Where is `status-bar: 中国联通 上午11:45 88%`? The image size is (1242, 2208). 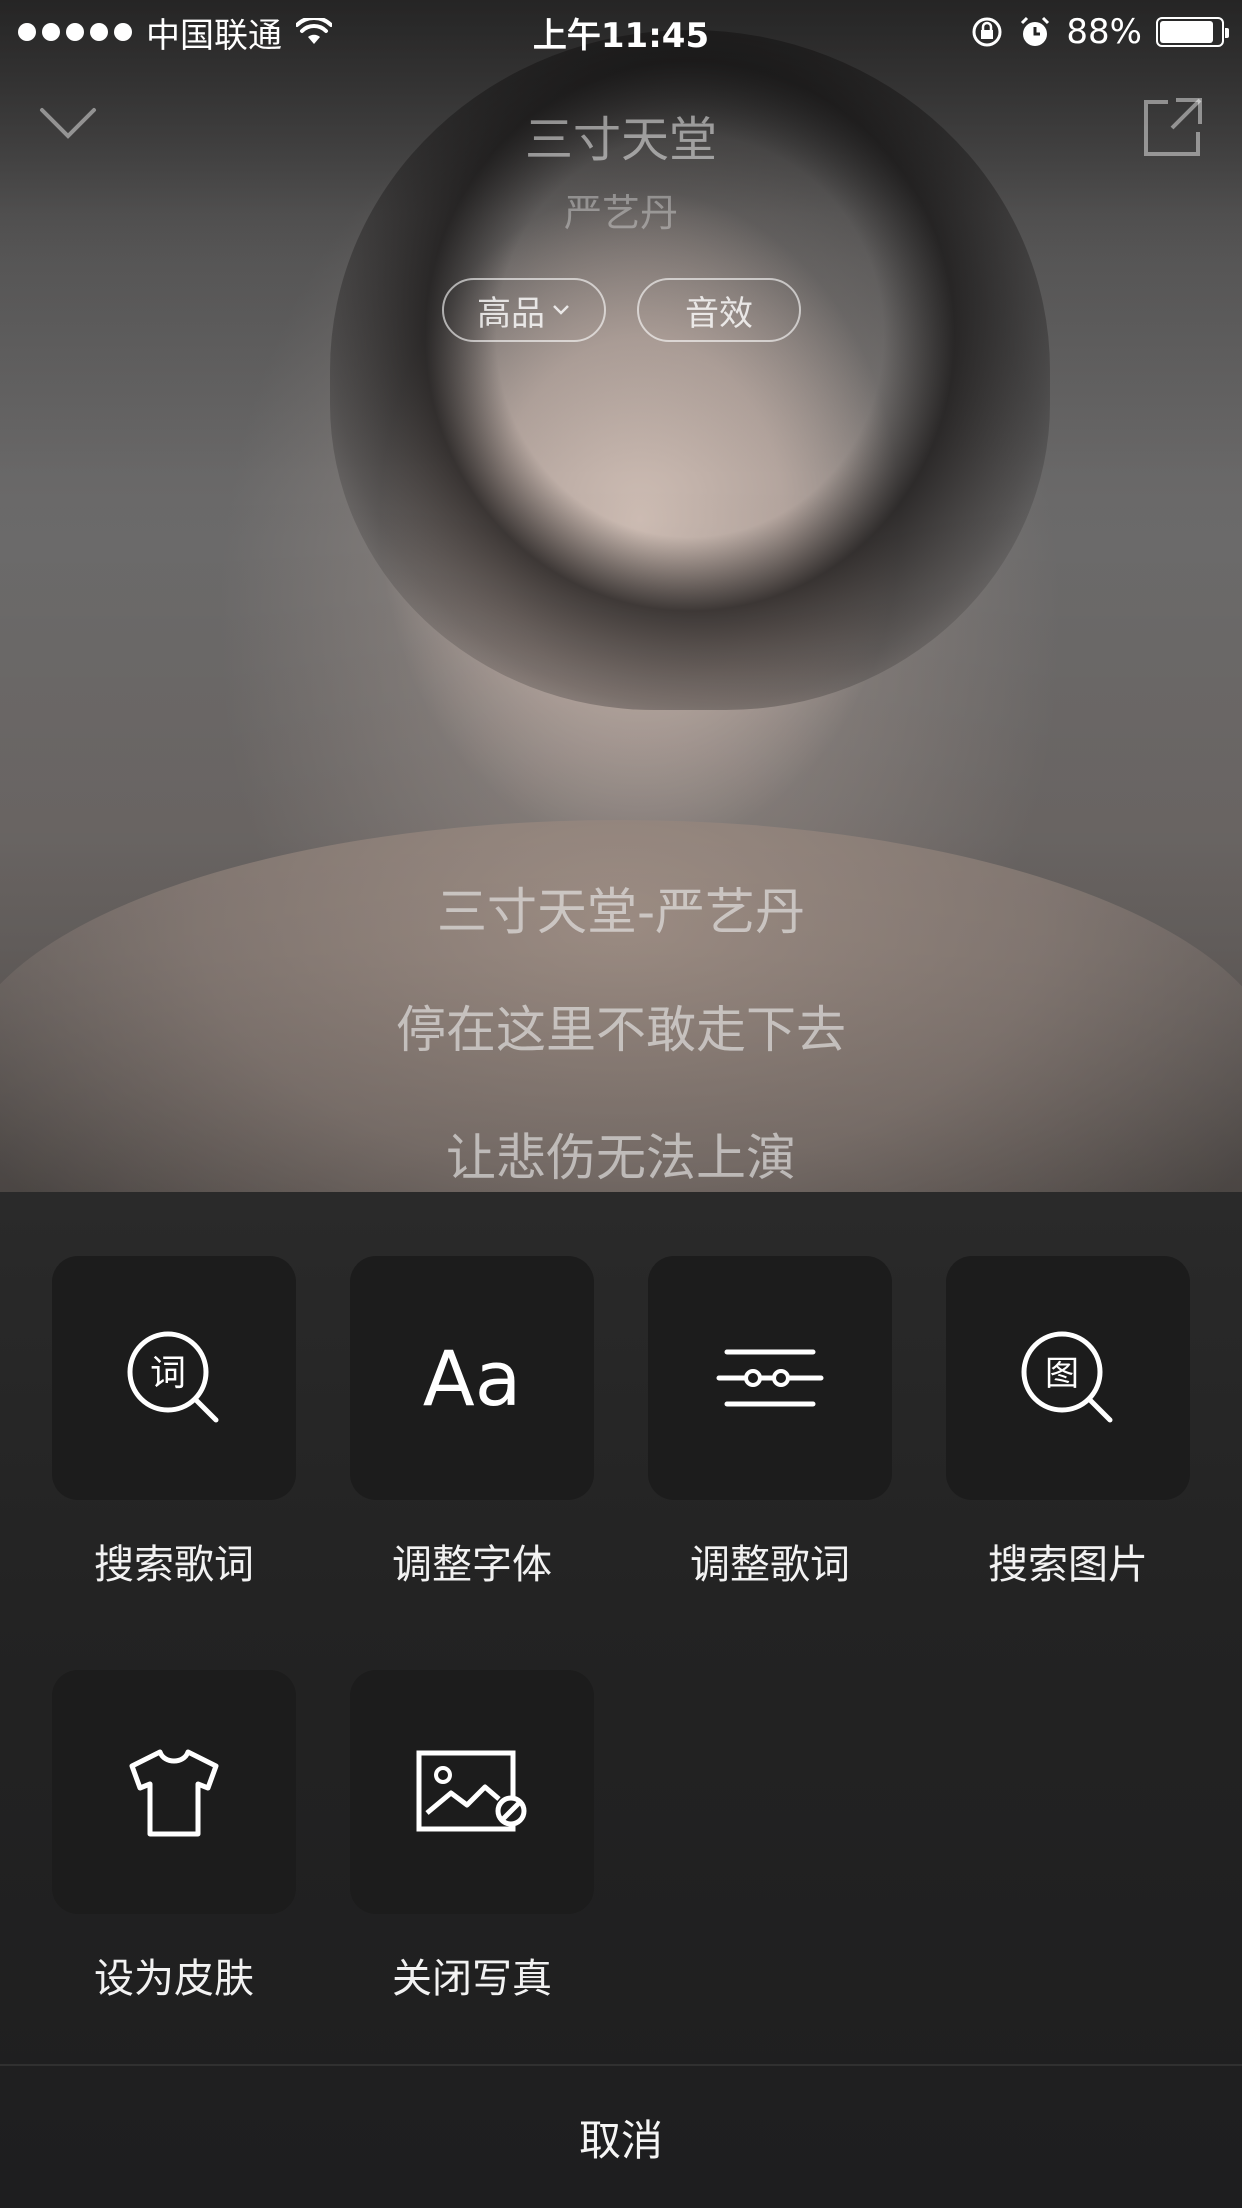
status-bar: 中国联通 上午11:45 88% is located at coordinates (621, 32).